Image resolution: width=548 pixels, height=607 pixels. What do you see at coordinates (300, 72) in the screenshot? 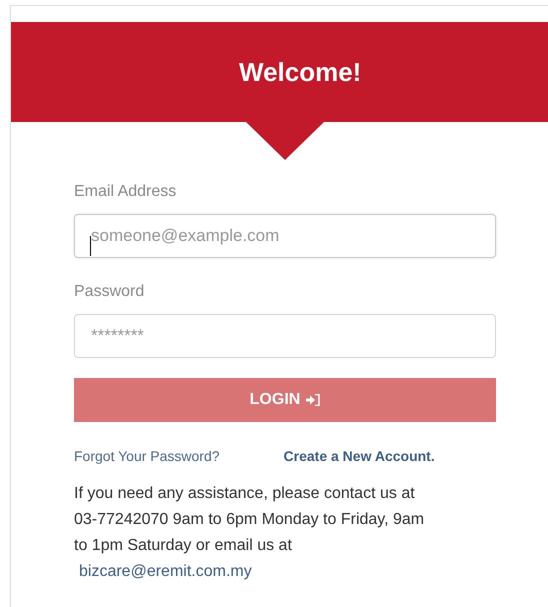
I see `welcome-title: Welcome!` at bounding box center [300, 72].